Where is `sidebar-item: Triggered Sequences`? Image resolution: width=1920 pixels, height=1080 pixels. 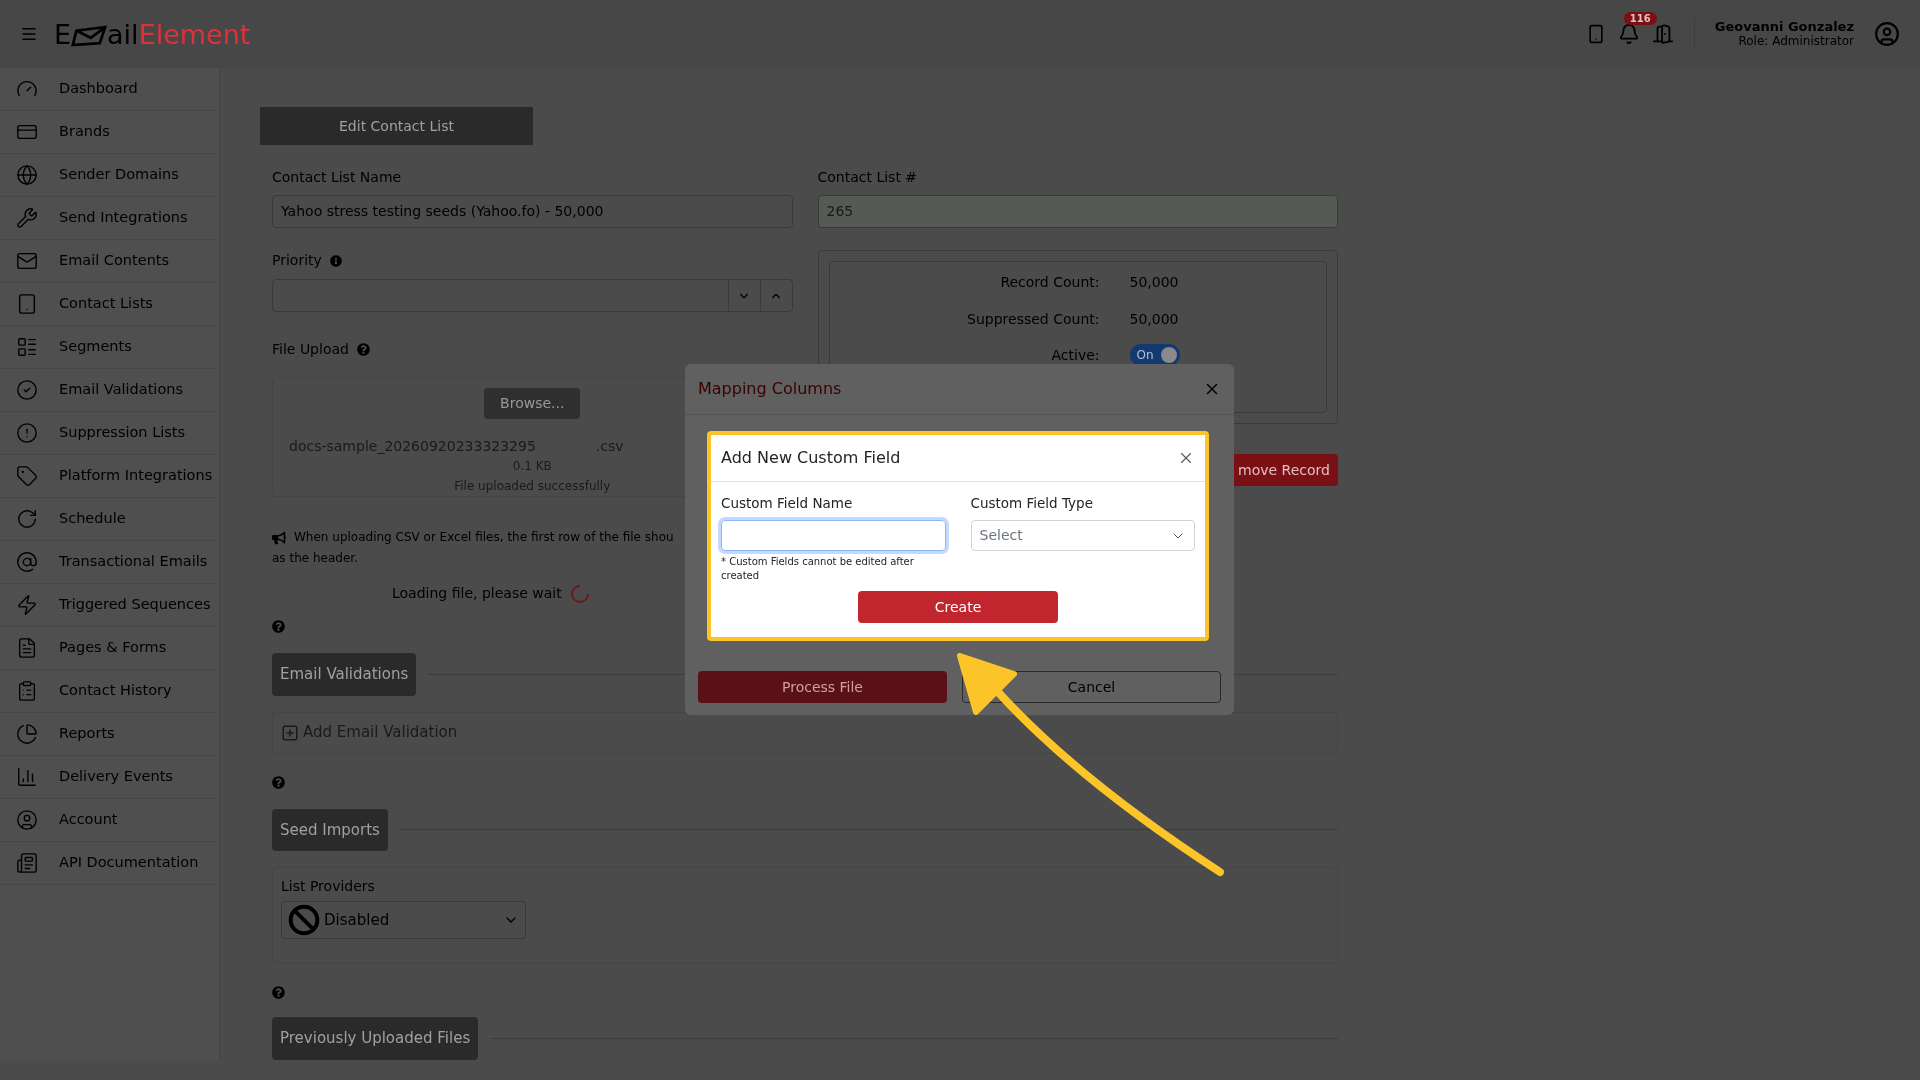
sidebar-item: Triggered Sequences is located at coordinates (109, 605).